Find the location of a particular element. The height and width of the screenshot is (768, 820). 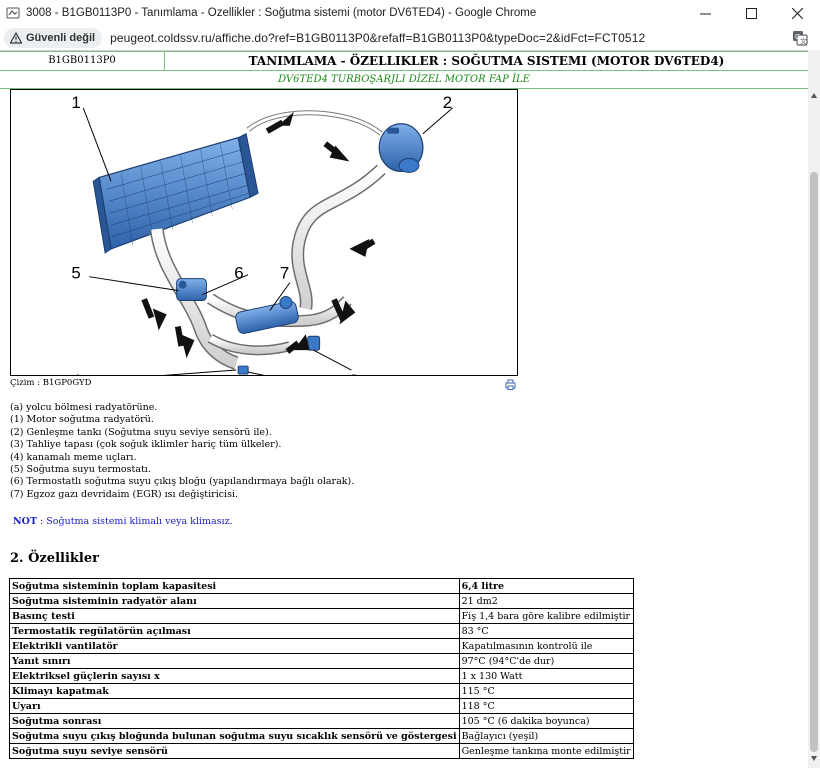

warning-triangle-icon is located at coordinates (16, 38).